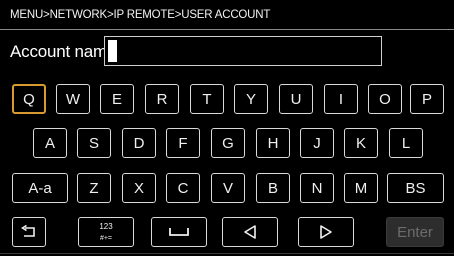 The height and width of the screenshot is (256, 454). What do you see at coordinates (317, 188) in the screenshot?
I see `key-n: N` at bounding box center [317, 188].